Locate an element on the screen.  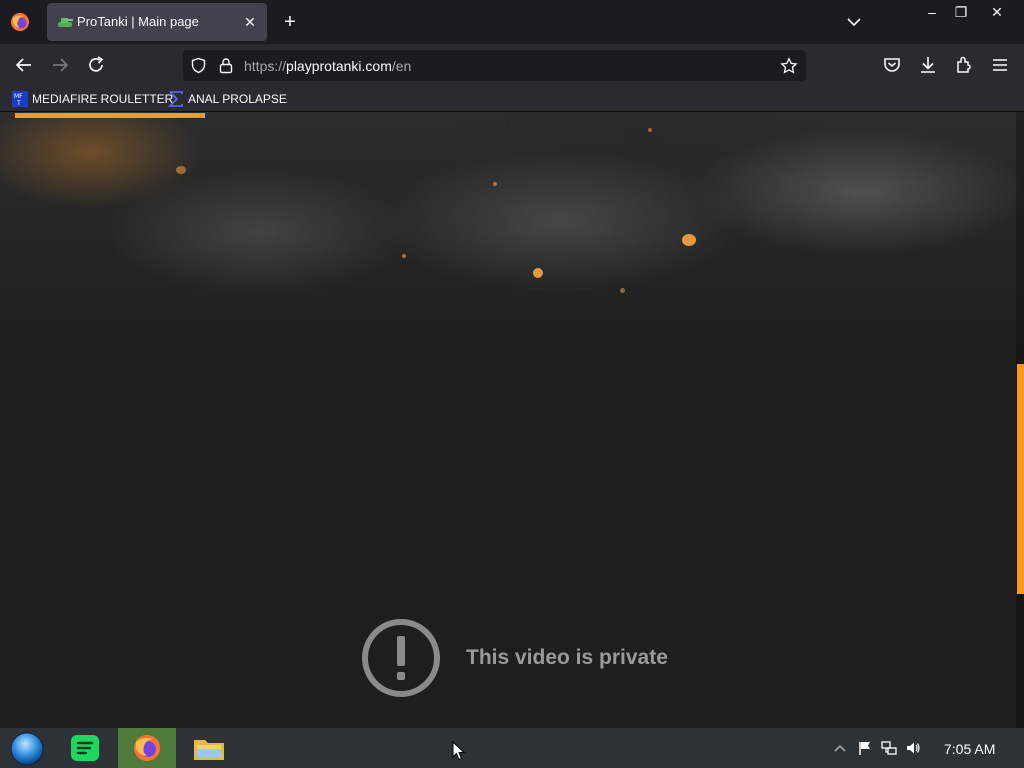
bookmark-star-icon is located at coordinates (789, 66).